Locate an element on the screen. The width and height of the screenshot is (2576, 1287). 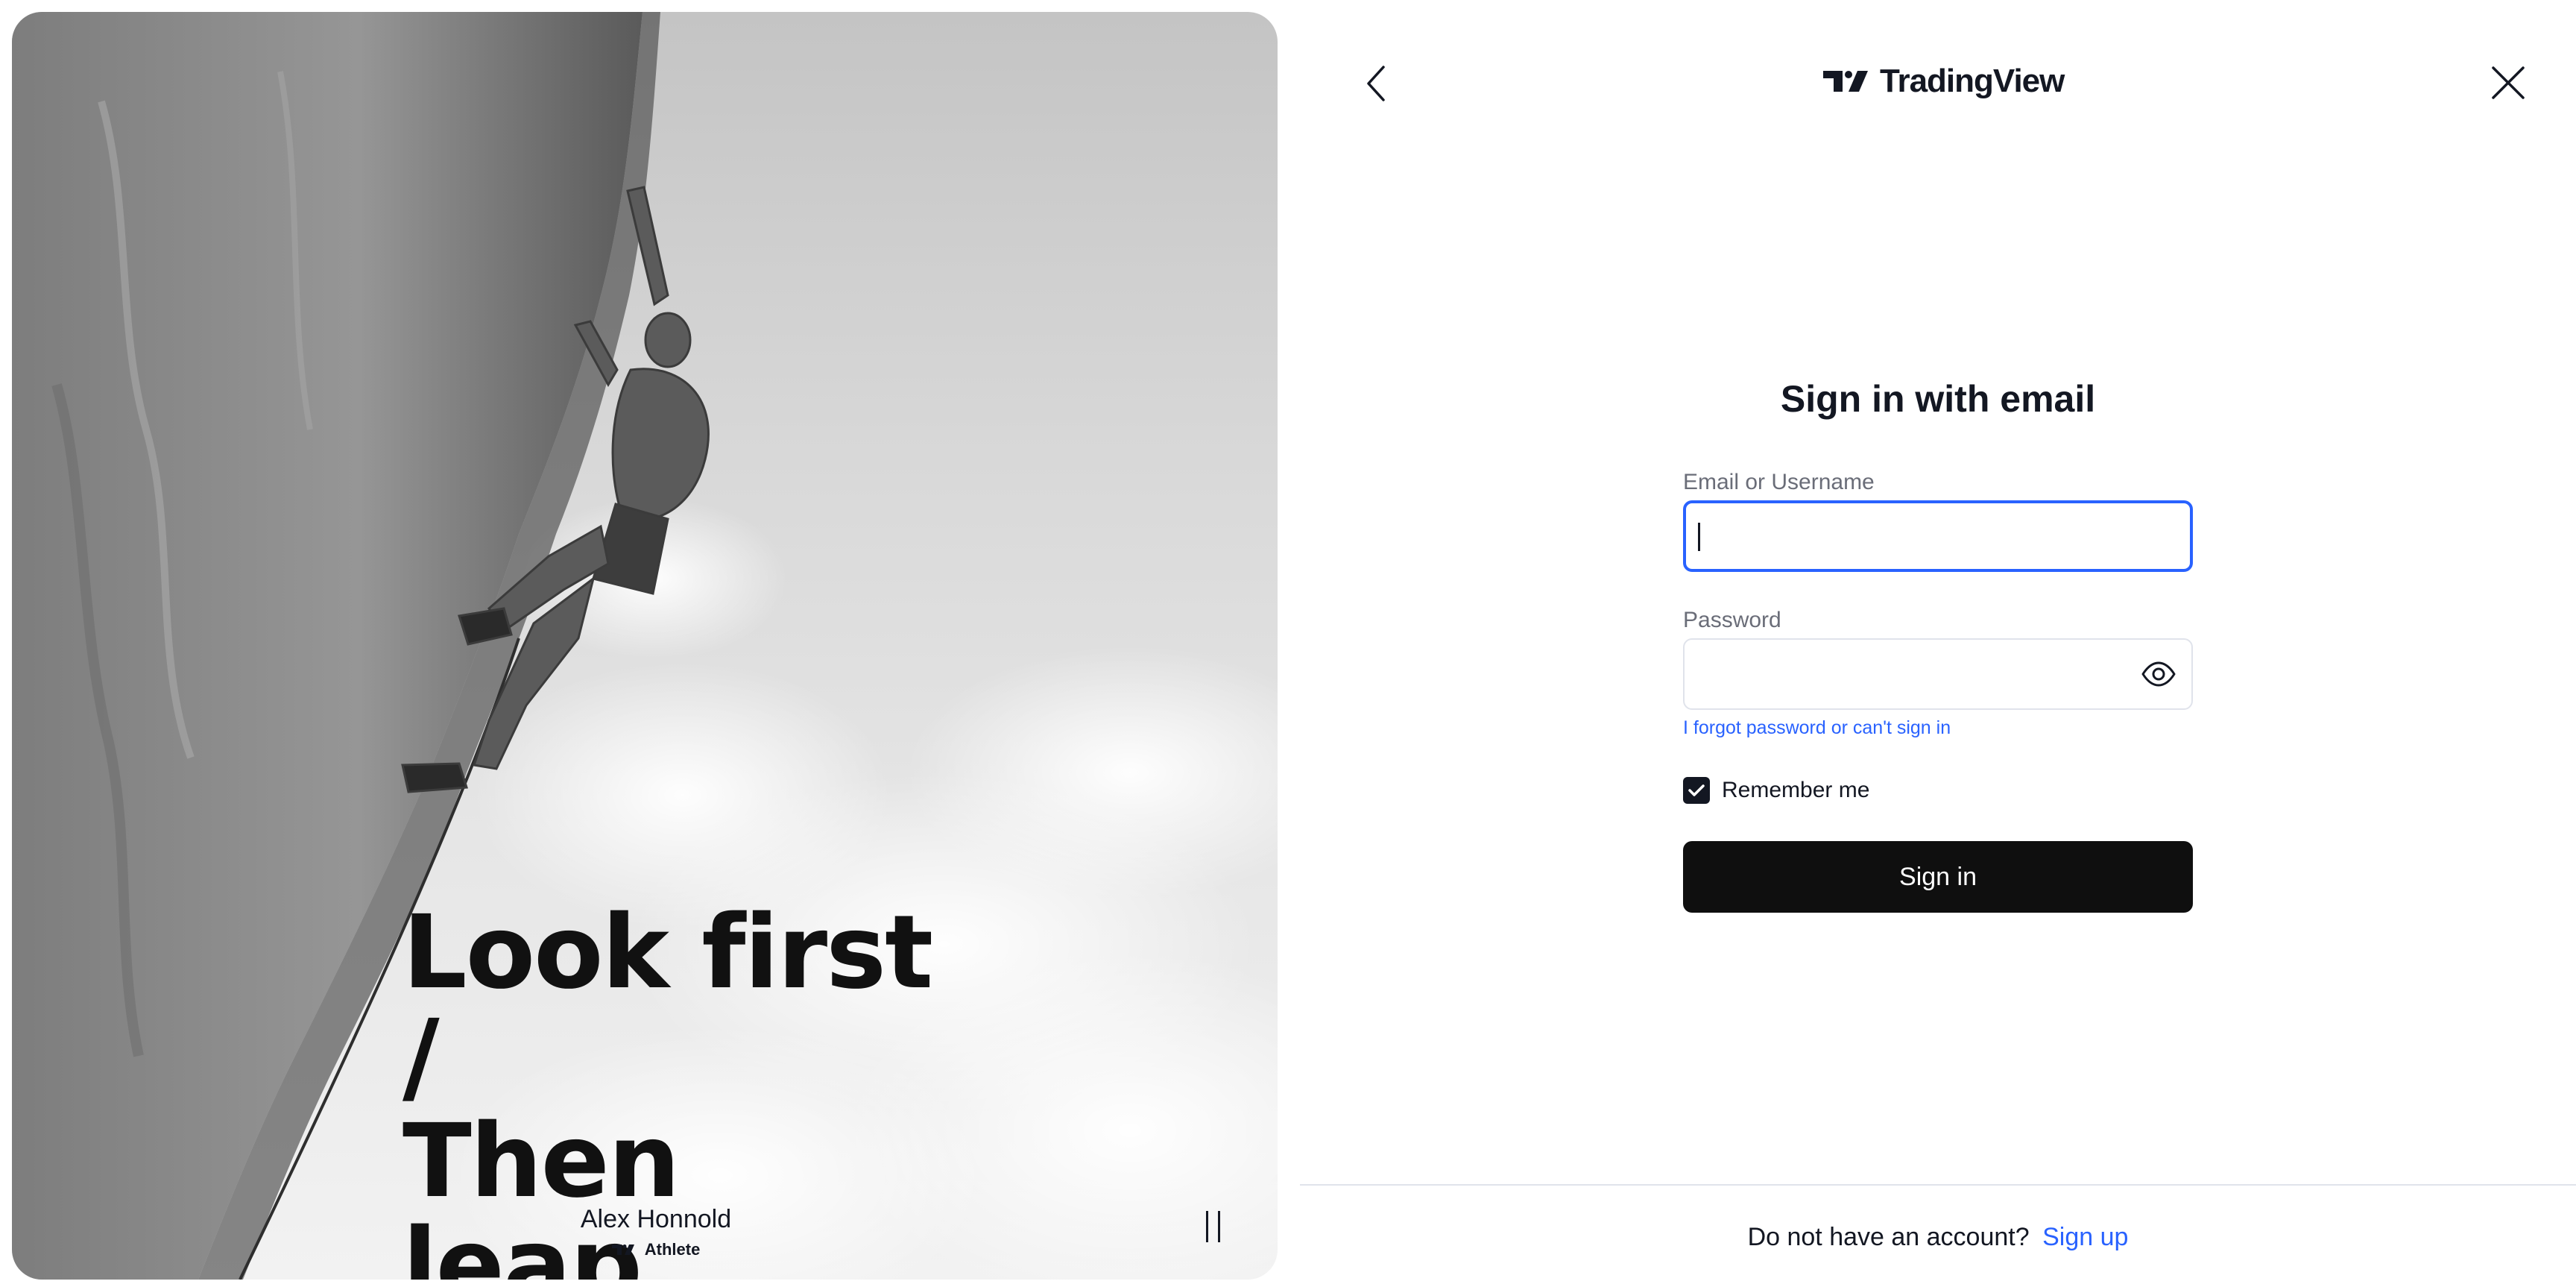
athlete-badge: Athlete is located at coordinates (656, 1249).